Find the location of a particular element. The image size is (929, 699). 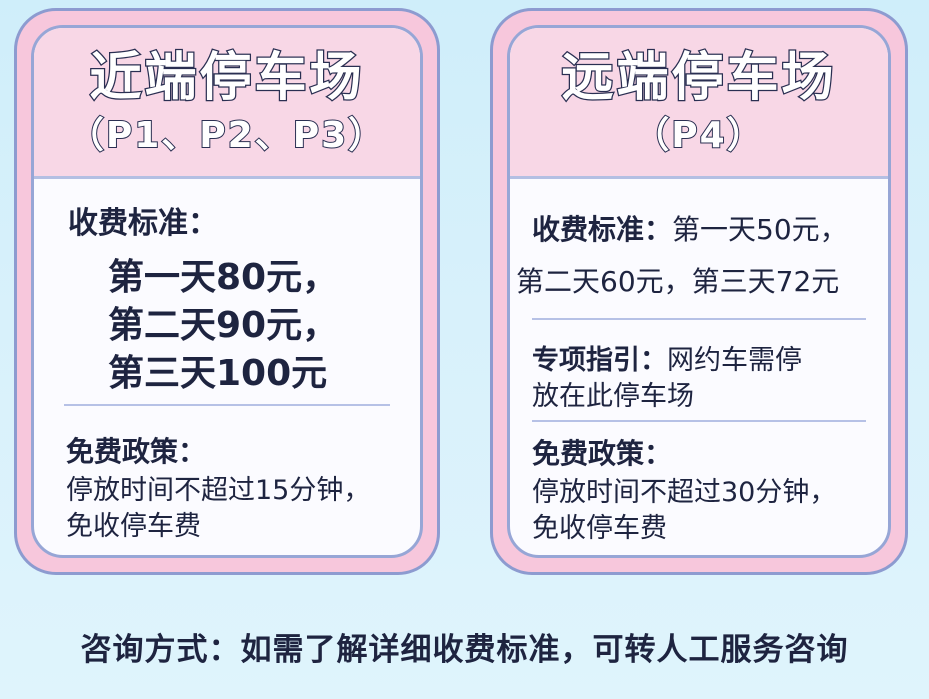

far-guide-text: 网约车需停 is located at coordinates (734, 360).